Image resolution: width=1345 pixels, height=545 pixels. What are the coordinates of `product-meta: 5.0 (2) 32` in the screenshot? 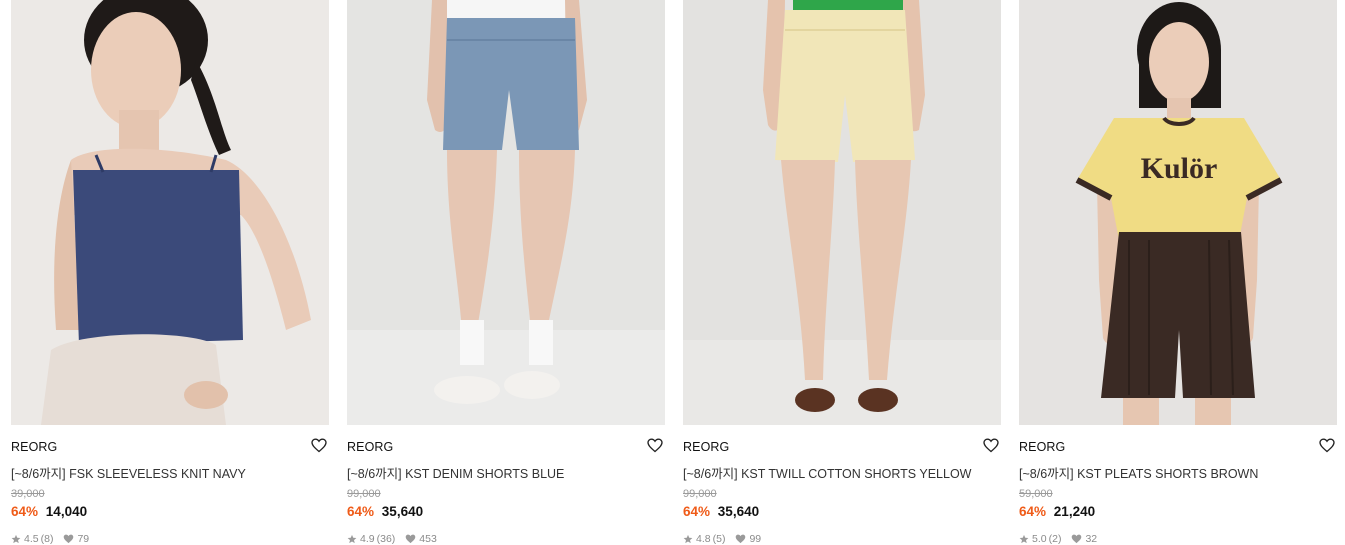 It's located at (1058, 539).